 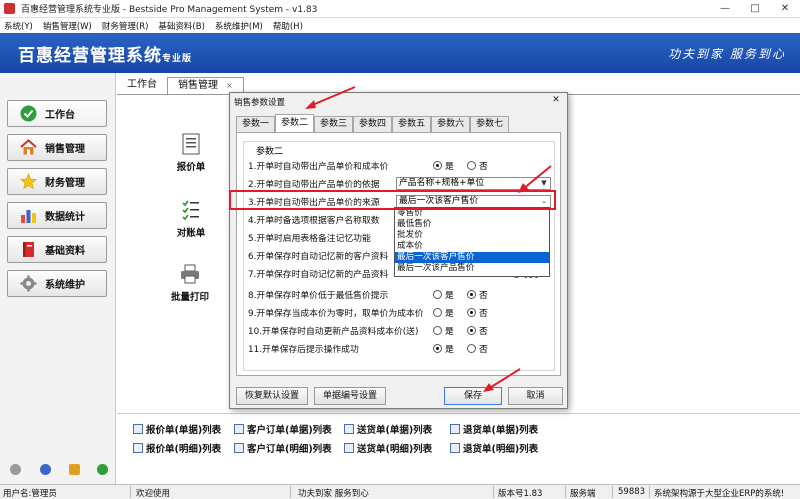 What do you see at coordinates (472, 224) in the screenshot?
I see `dropdown-option: 最低售价` at bounding box center [472, 224].